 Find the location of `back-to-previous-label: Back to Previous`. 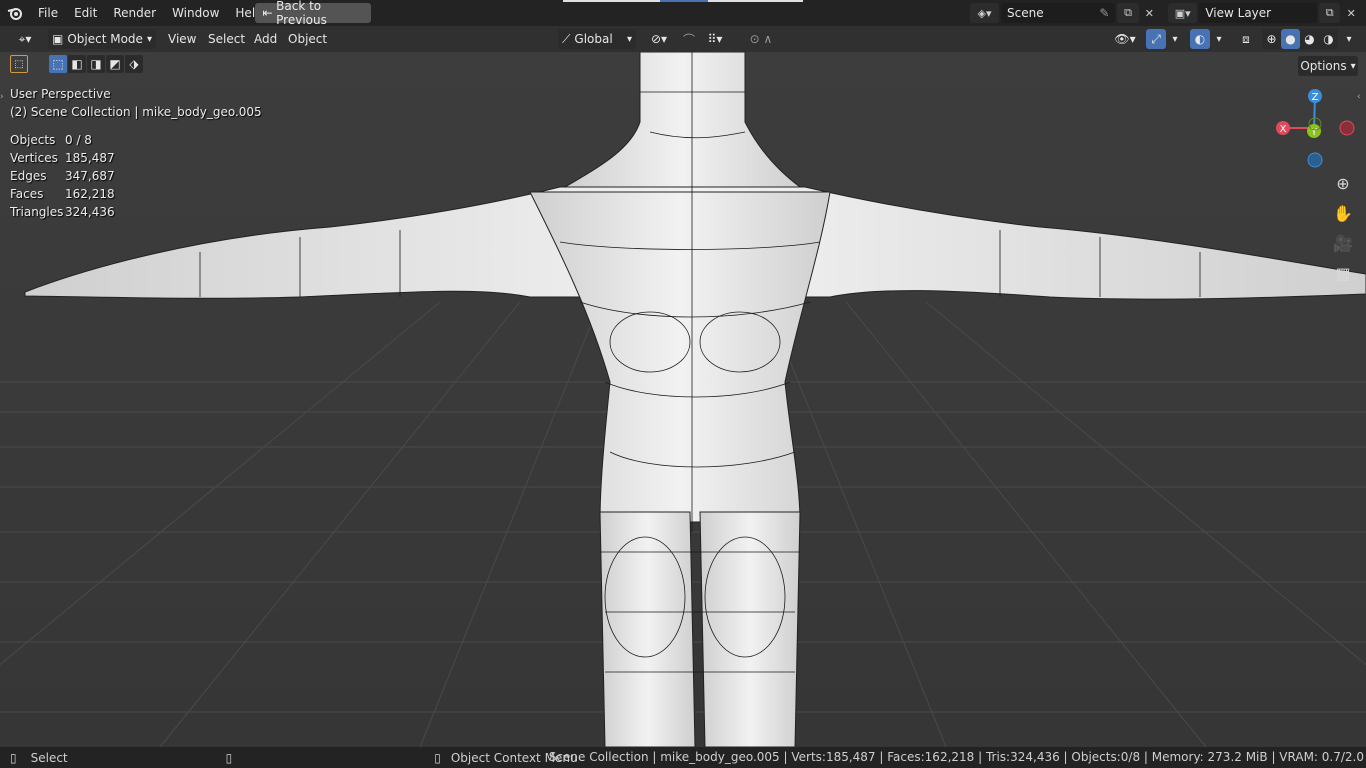

back-to-previous-label: Back to Previous is located at coordinates (301, 13).